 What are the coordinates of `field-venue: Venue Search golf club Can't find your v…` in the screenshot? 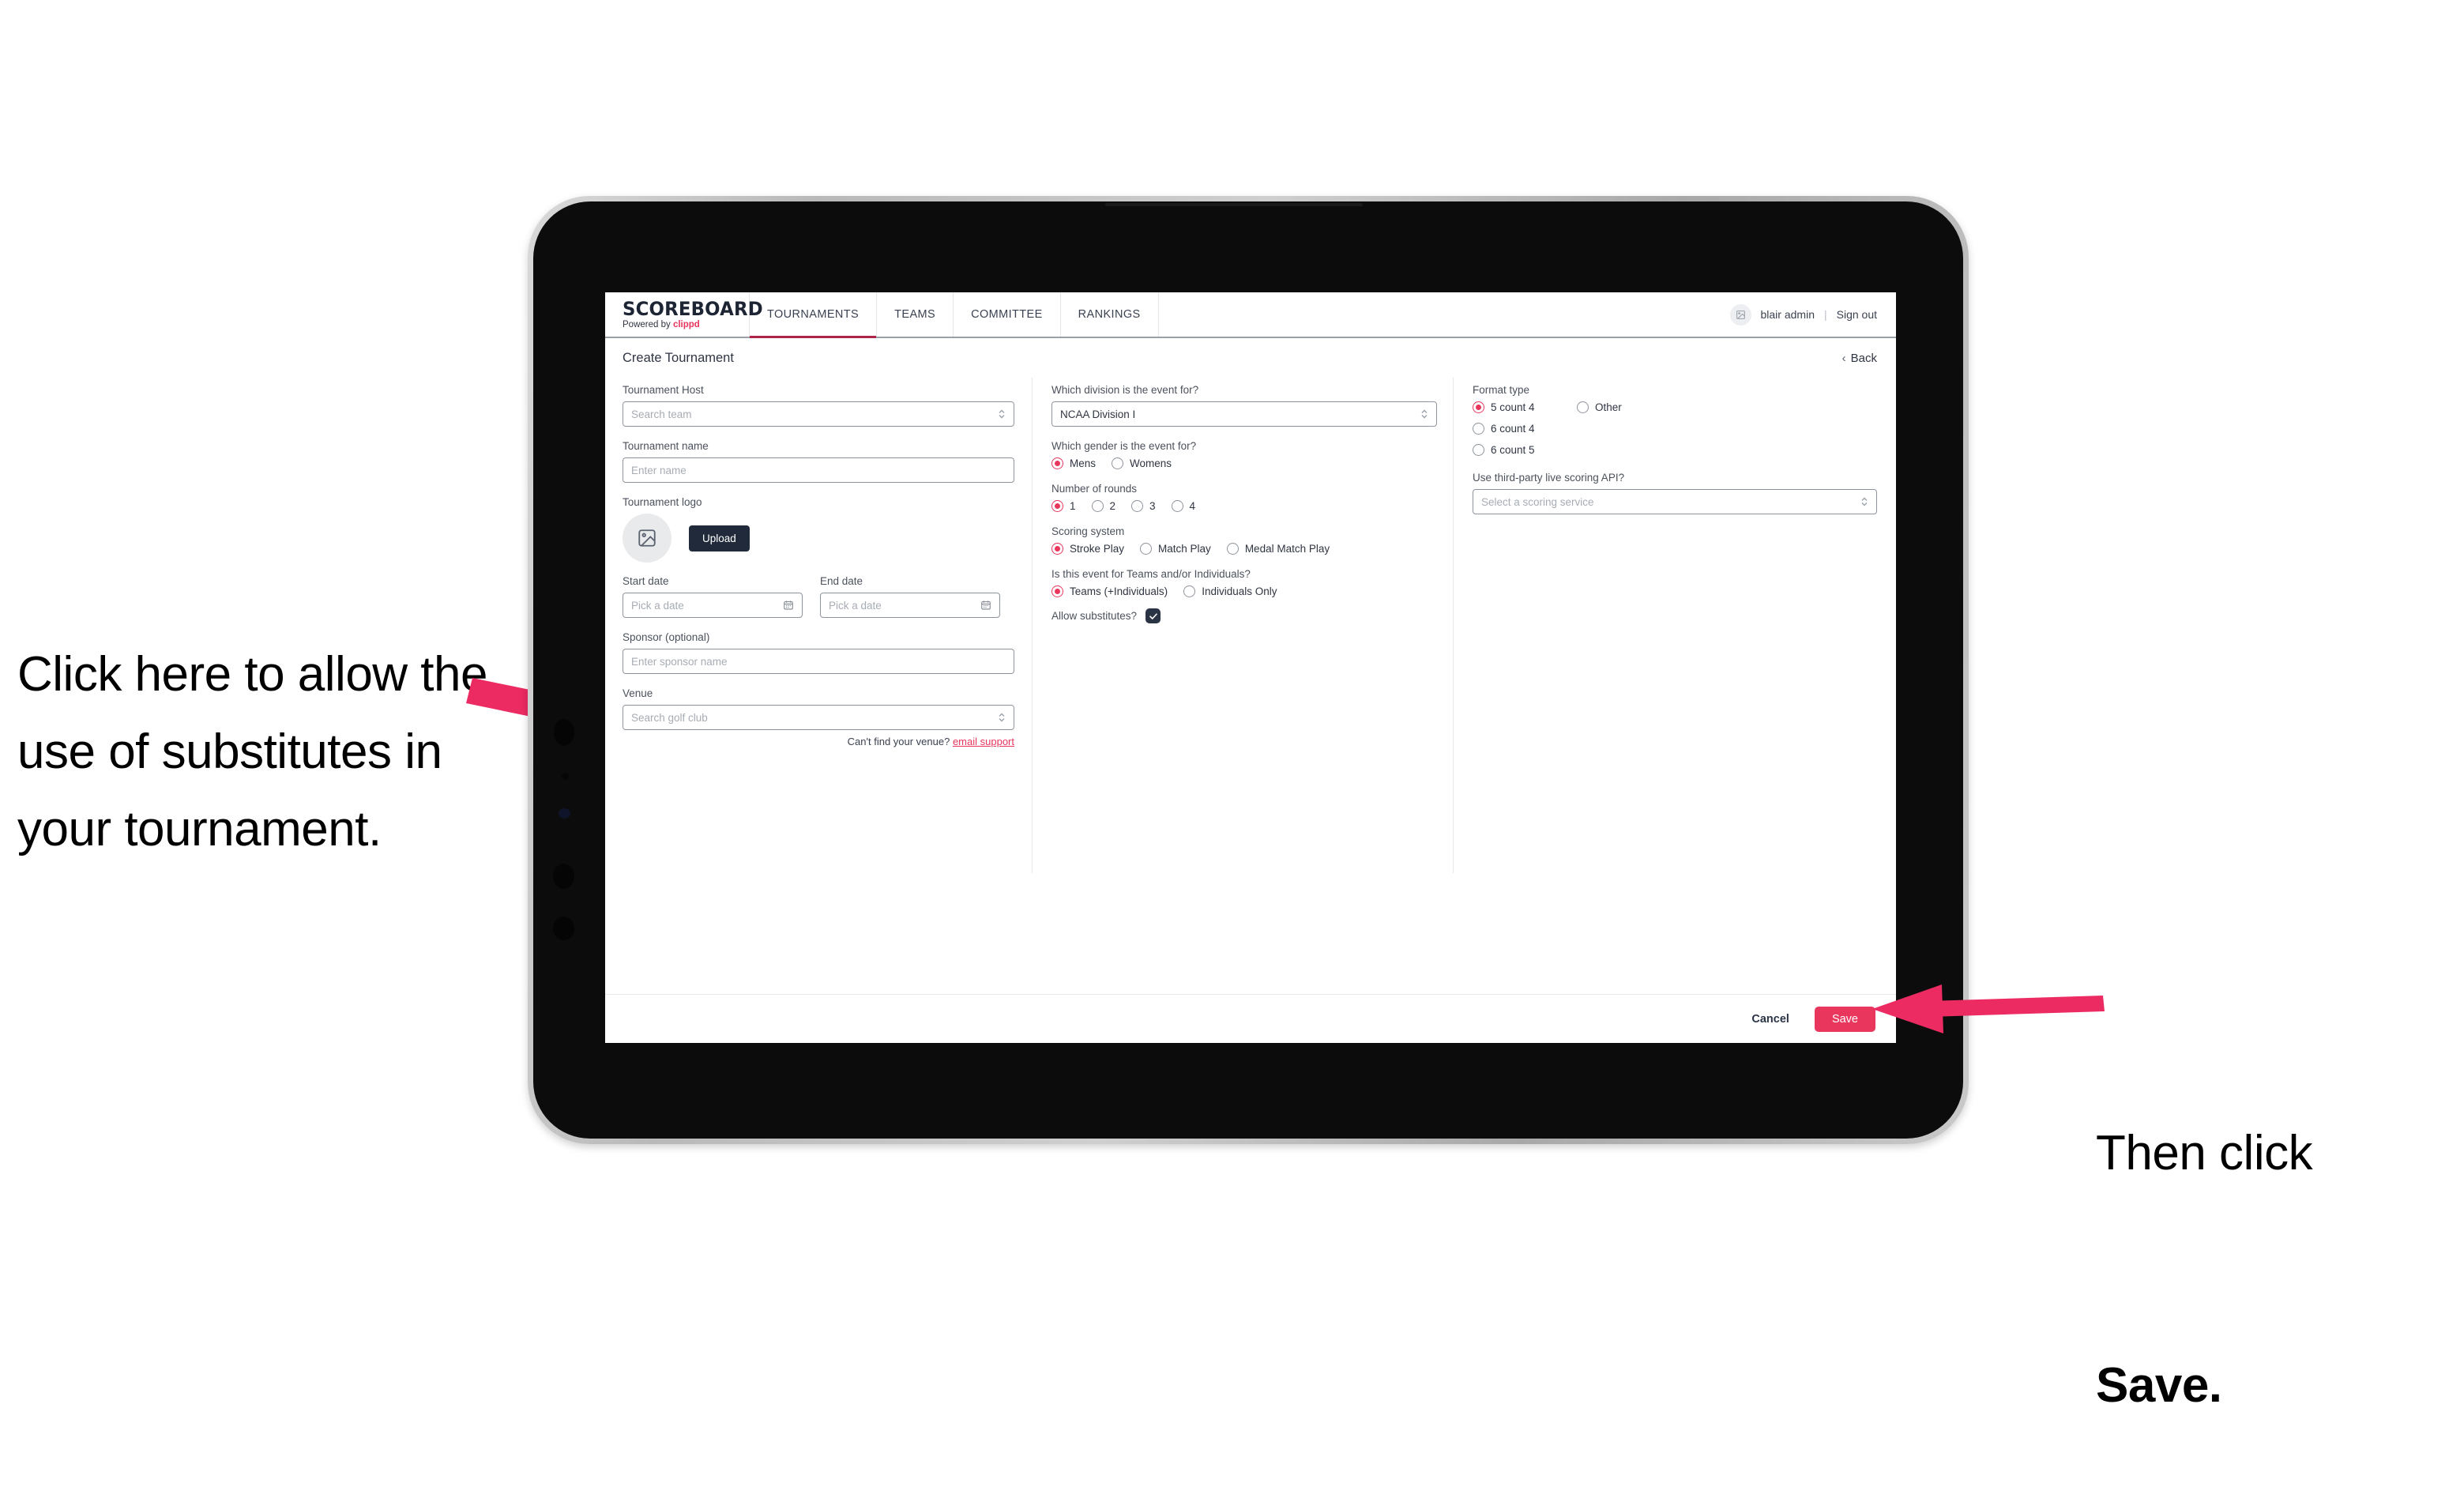 It's located at (818, 717).